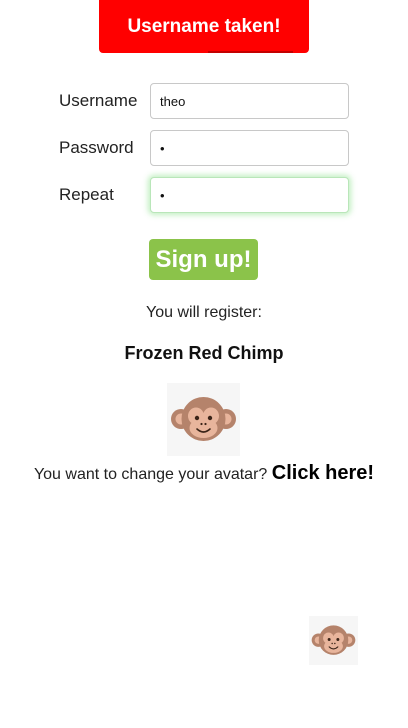 This screenshot has width=408, height=728. I want to click on repeat-row: Repeat, so click(204, 195).